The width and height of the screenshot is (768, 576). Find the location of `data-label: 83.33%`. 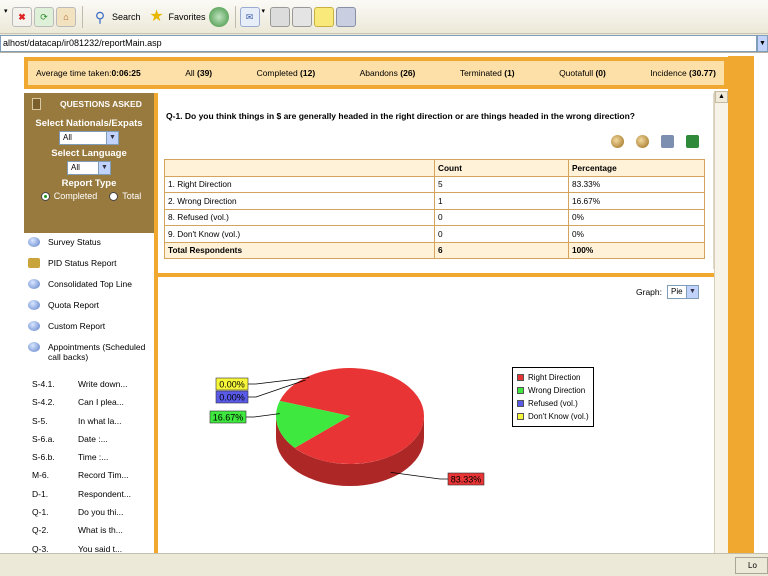

data-label: 83.33% is located at coordinates (466, 480).